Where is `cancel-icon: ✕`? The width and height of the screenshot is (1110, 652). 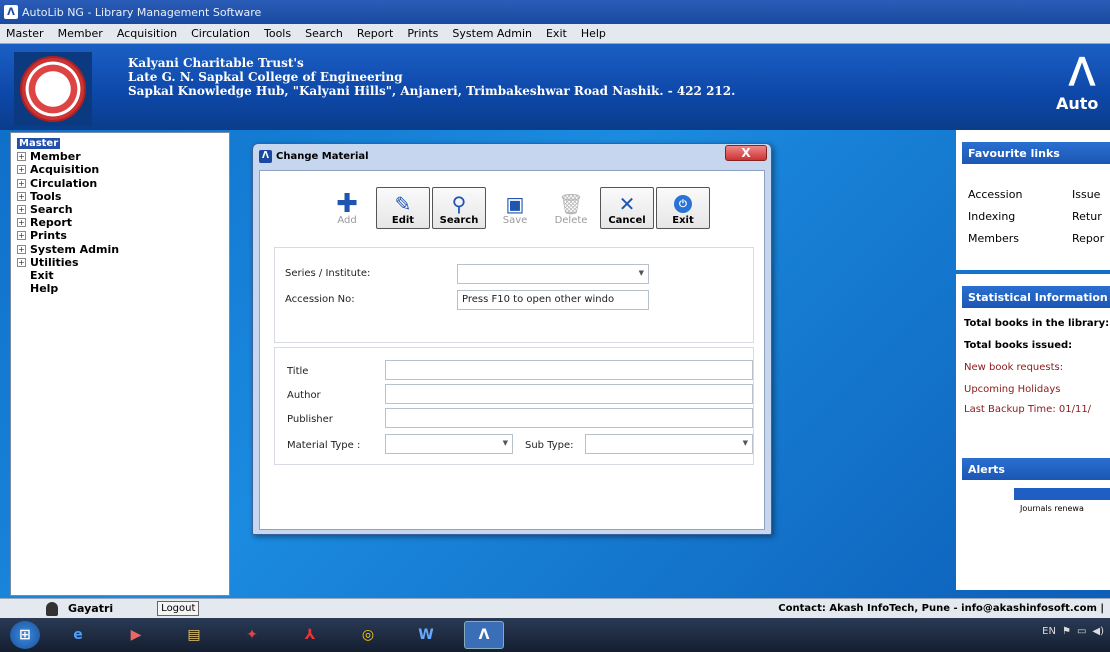 cancel-icon: ✕ is located at coordinates (627, 204).